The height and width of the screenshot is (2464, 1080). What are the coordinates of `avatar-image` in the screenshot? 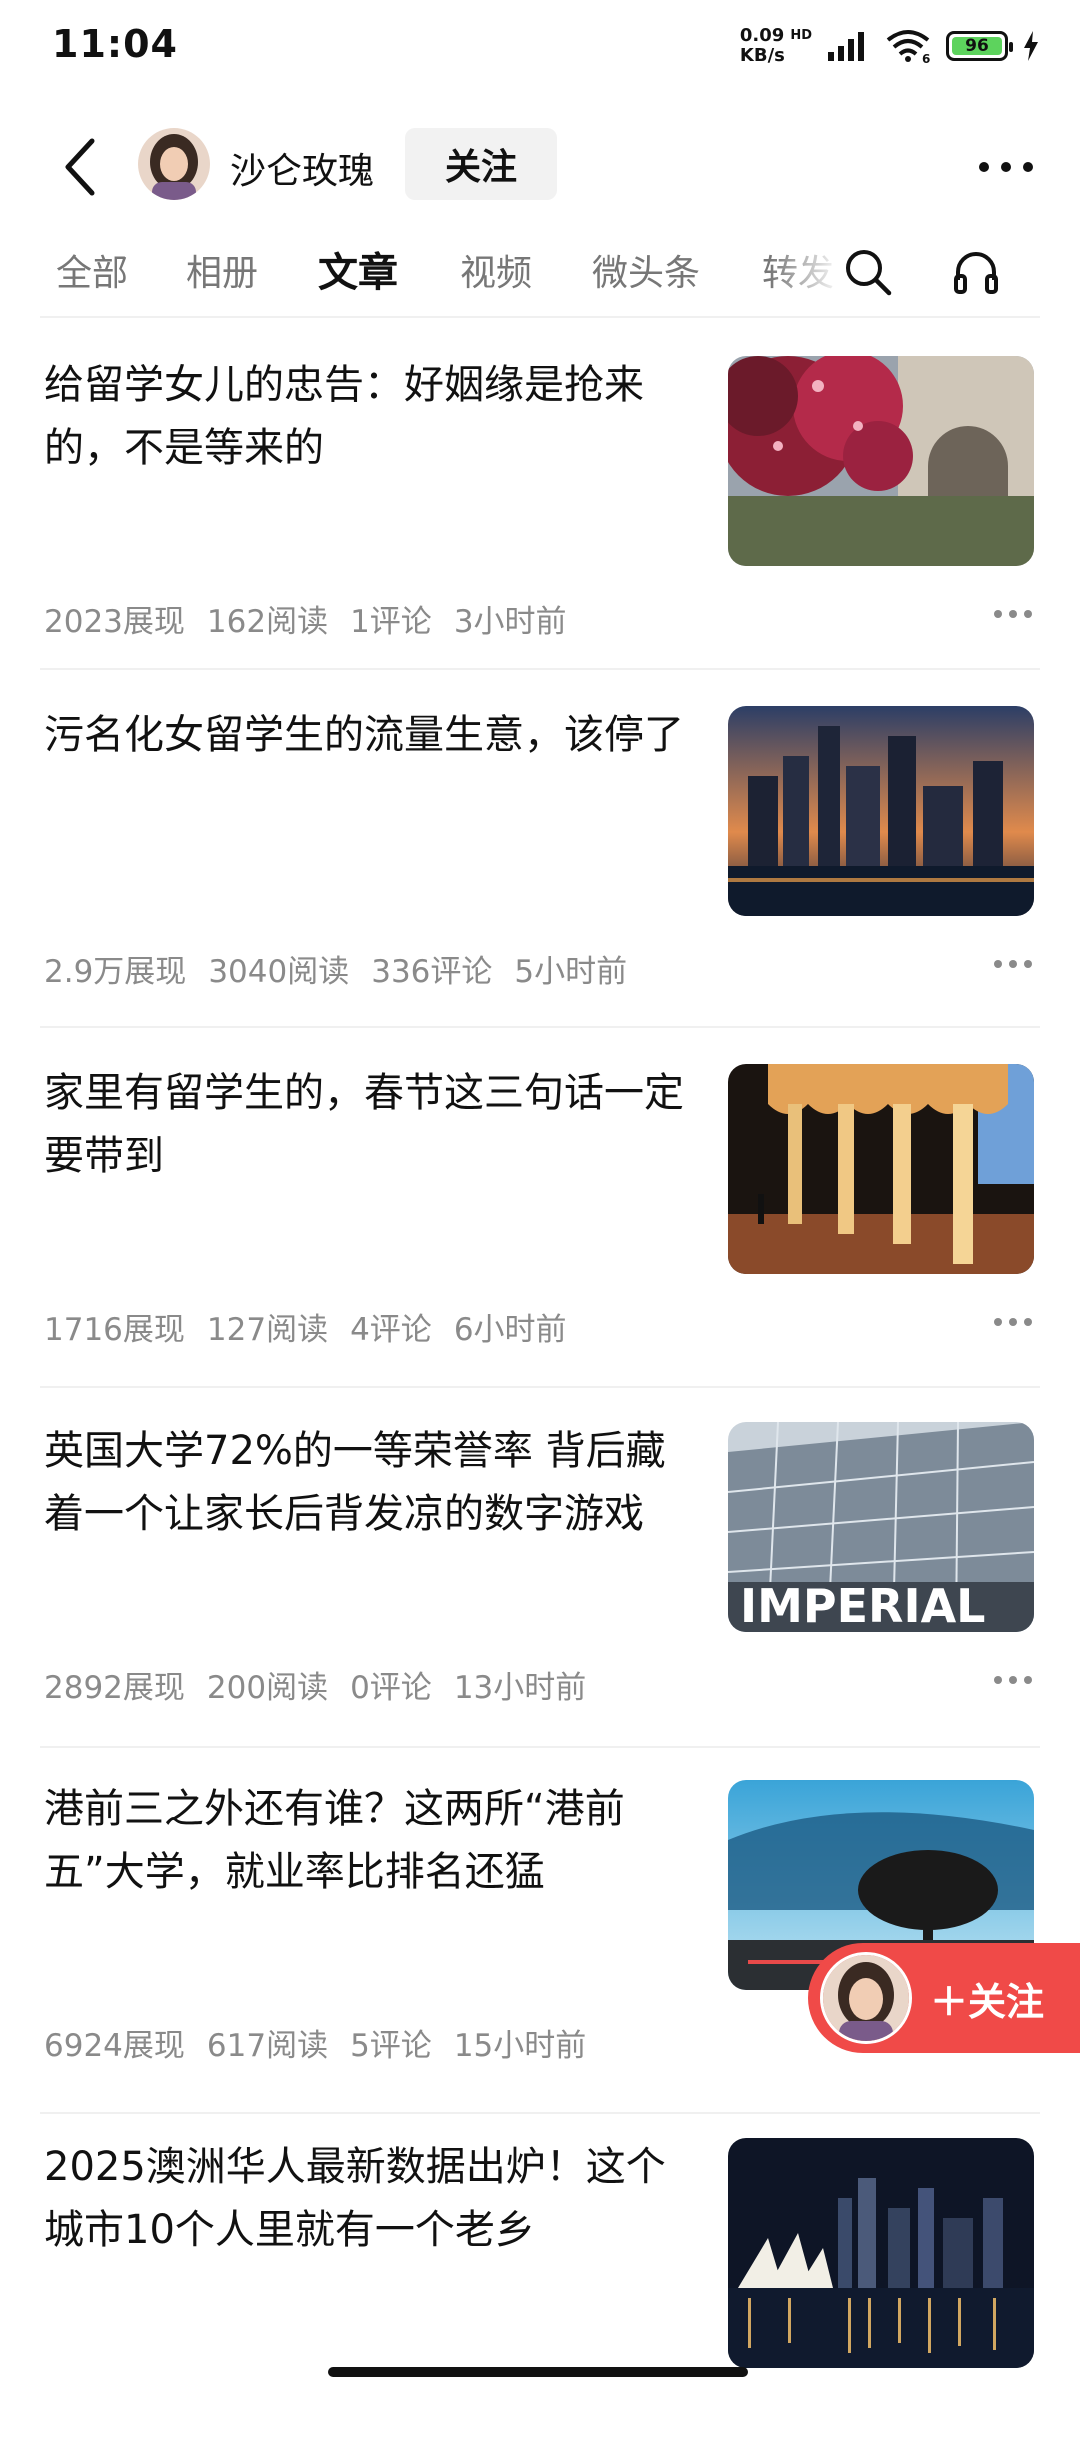 It's located at (174, 164).